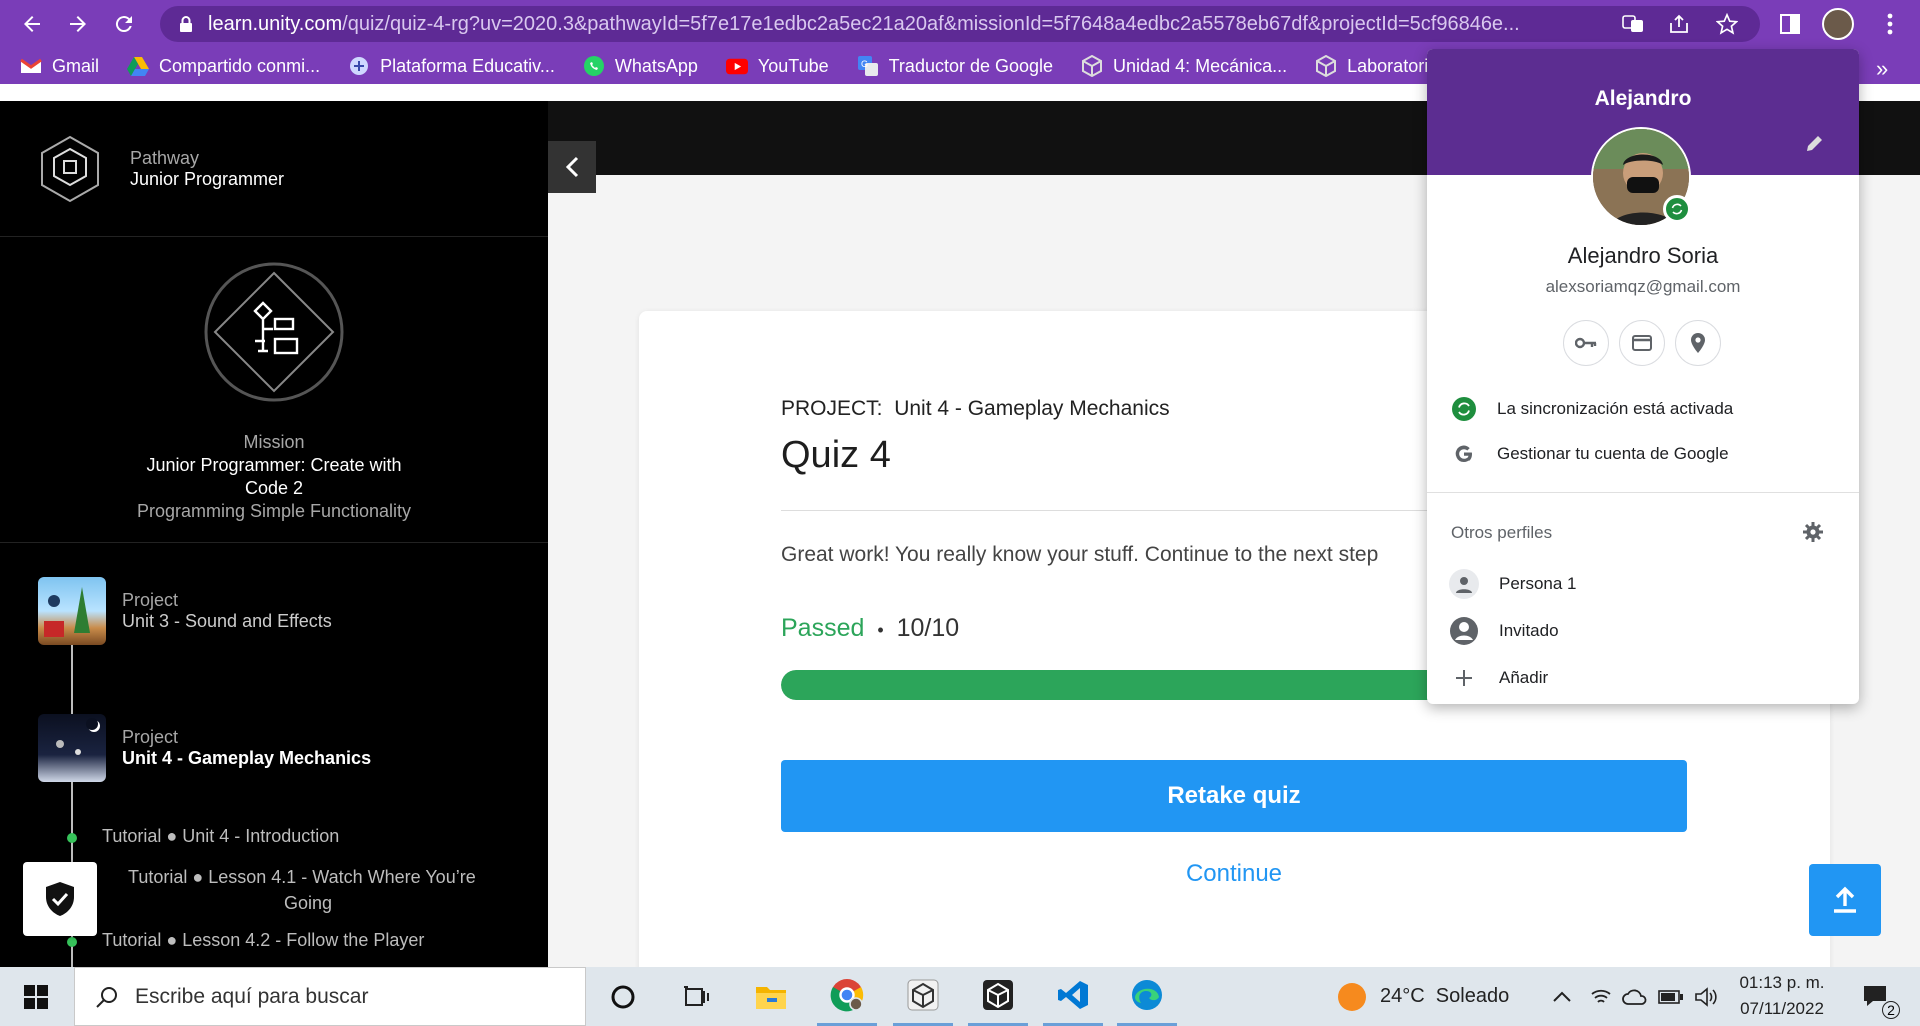 The image size is (1920, 1026). What do you see at coordinates (1727, 24) in the screenshot?
I see `star-icon` at bounding box center [1727, 24].